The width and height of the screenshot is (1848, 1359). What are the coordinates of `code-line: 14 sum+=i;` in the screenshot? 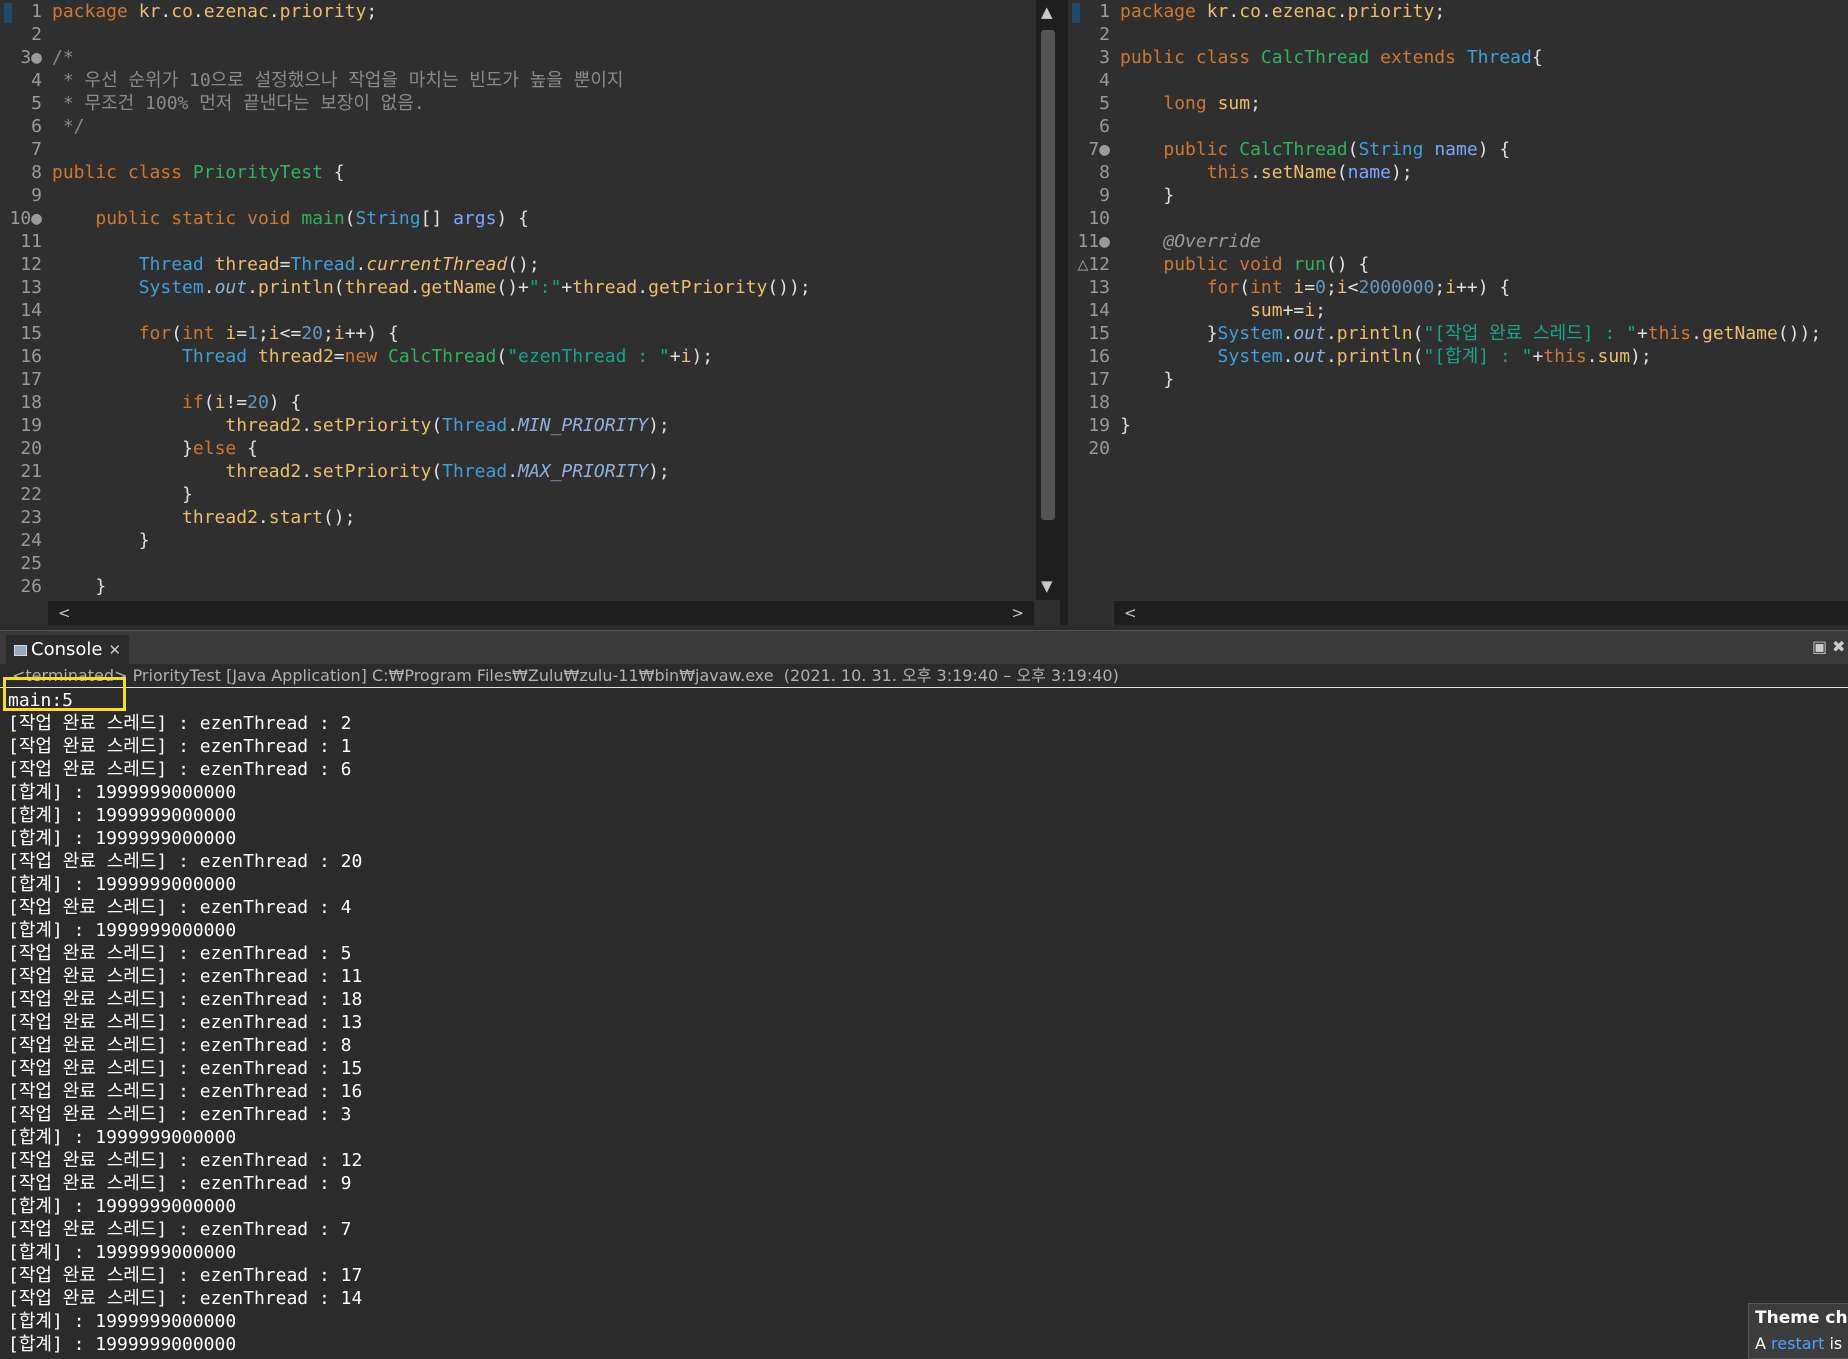 It's located at (1458, 310).